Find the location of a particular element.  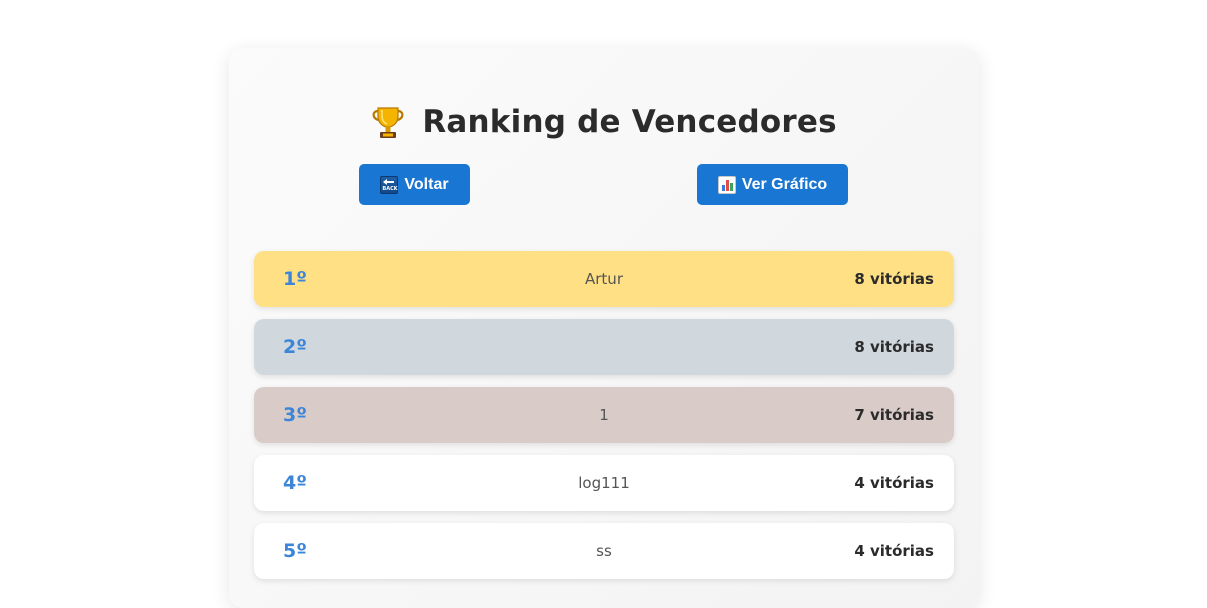

player-name: log111 is located at coordinates (604, 483).